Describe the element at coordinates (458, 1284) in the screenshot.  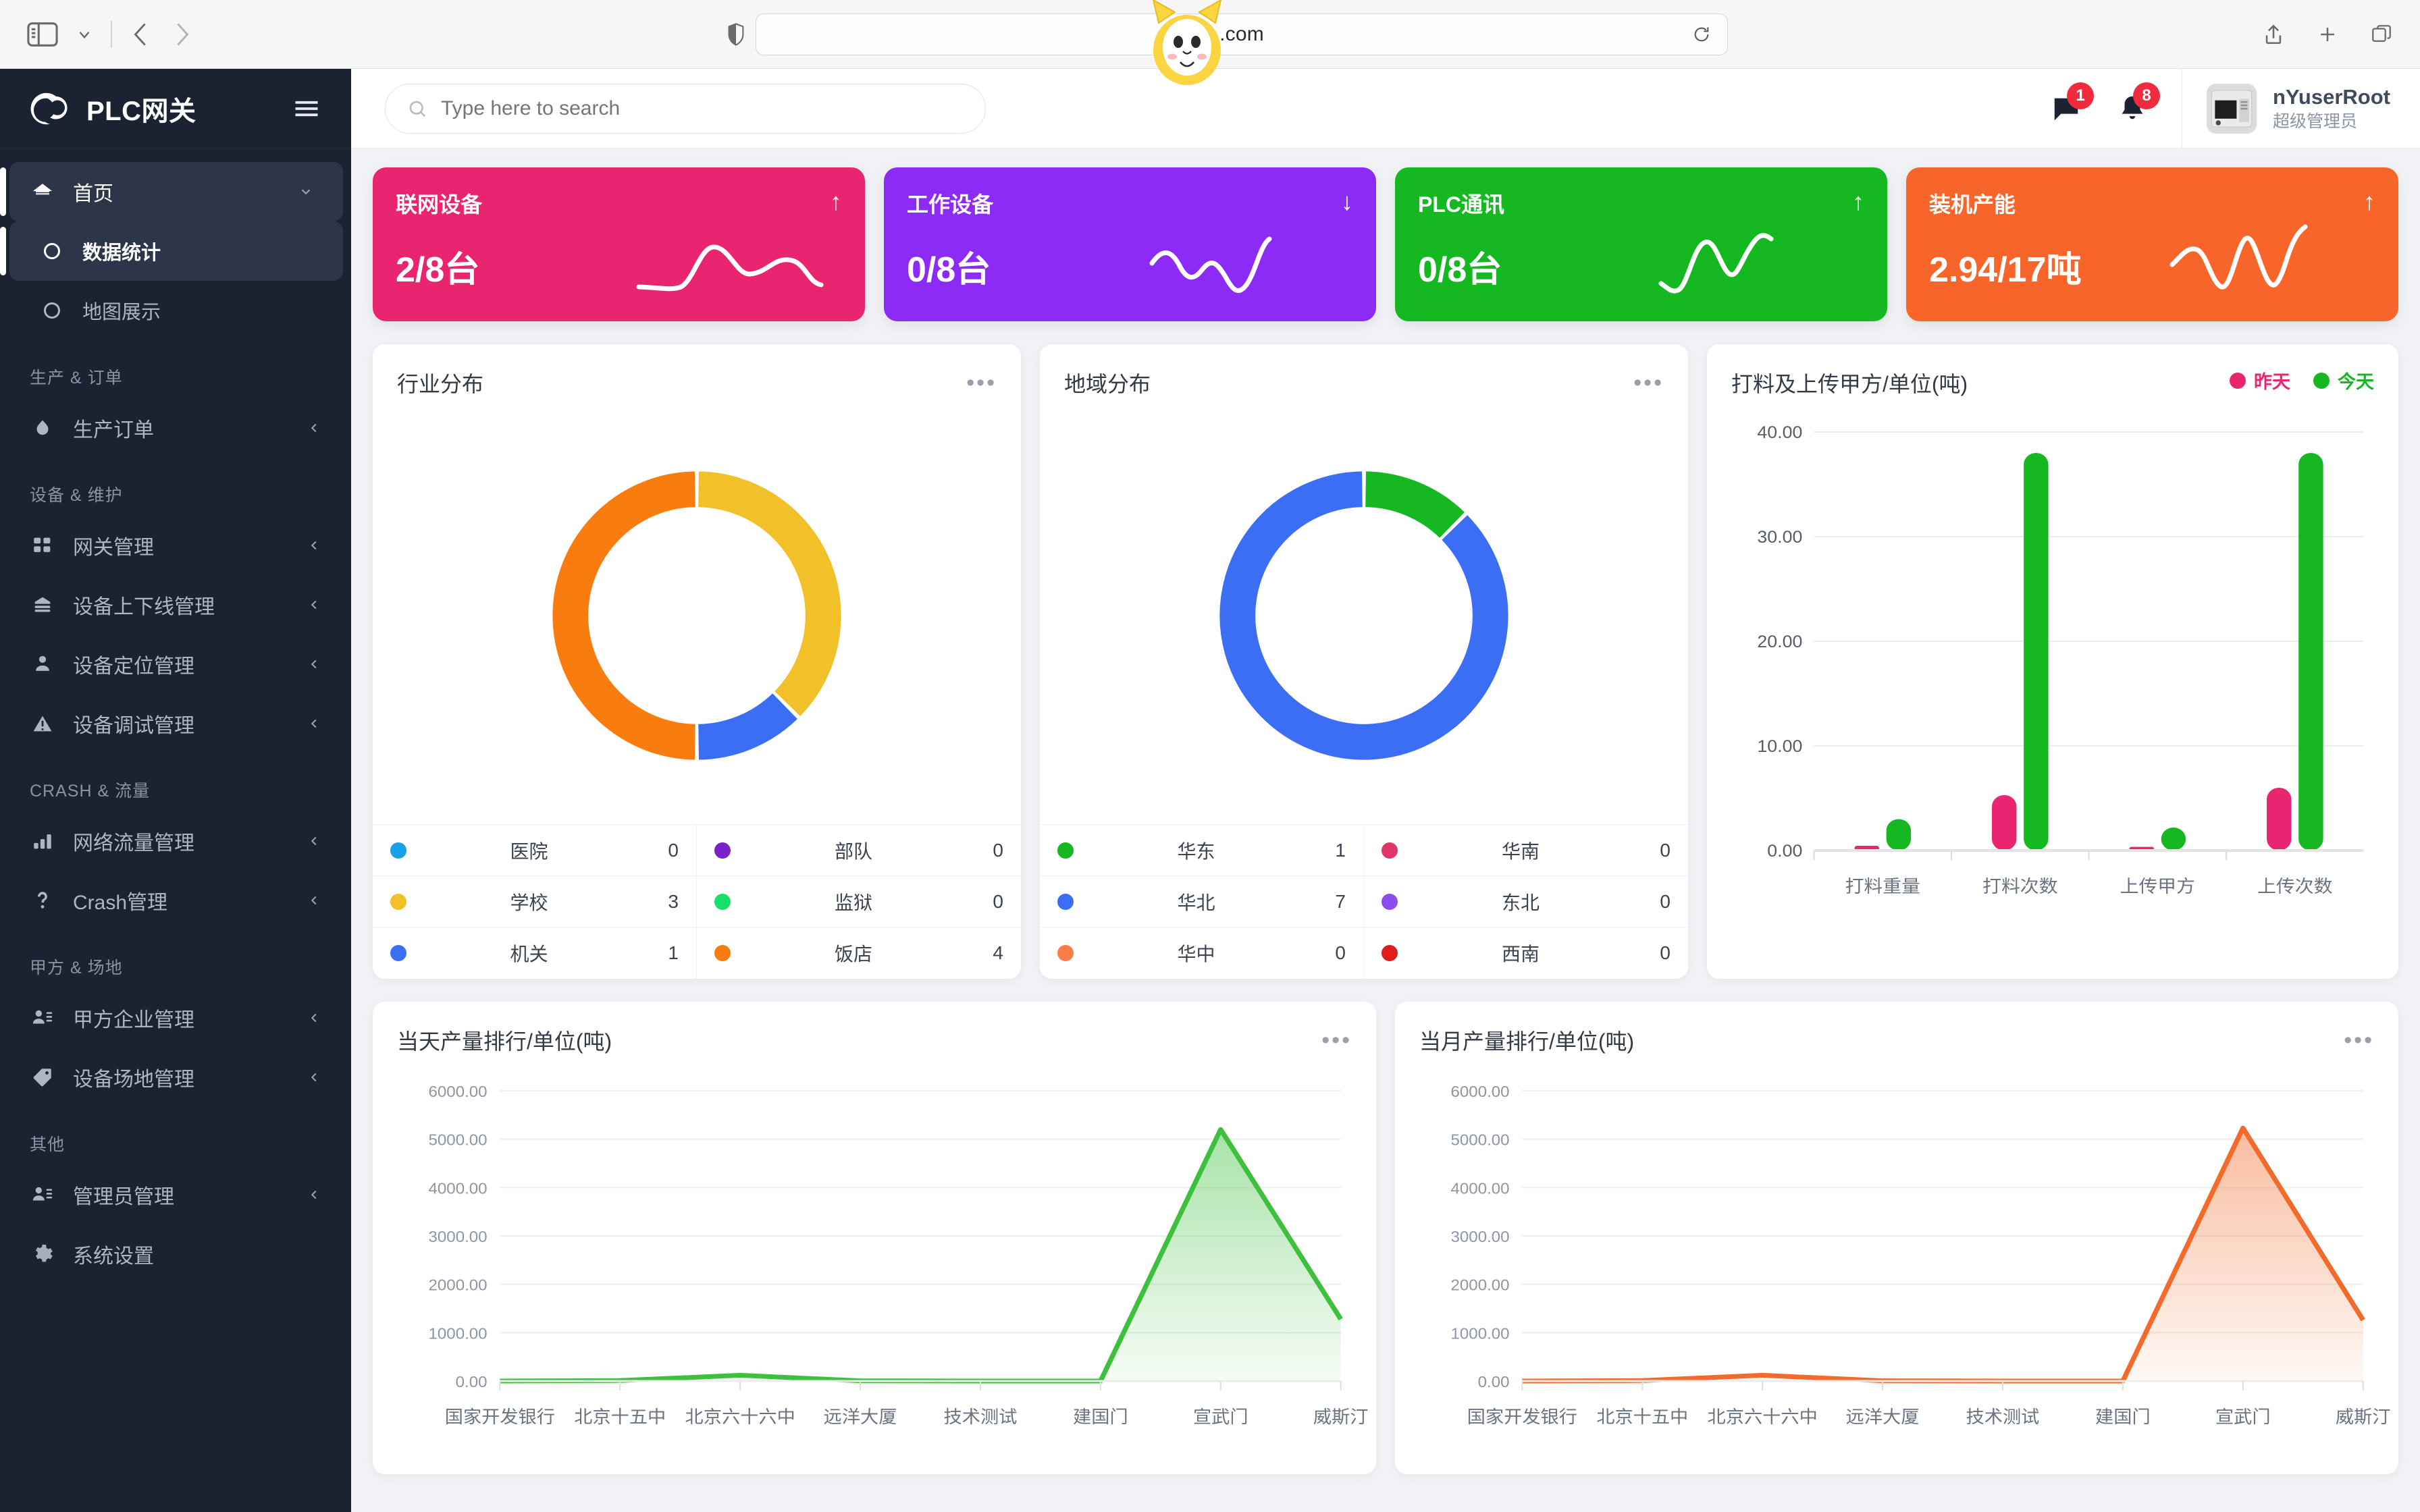
I see `svg-text: 2000.00` at that location.